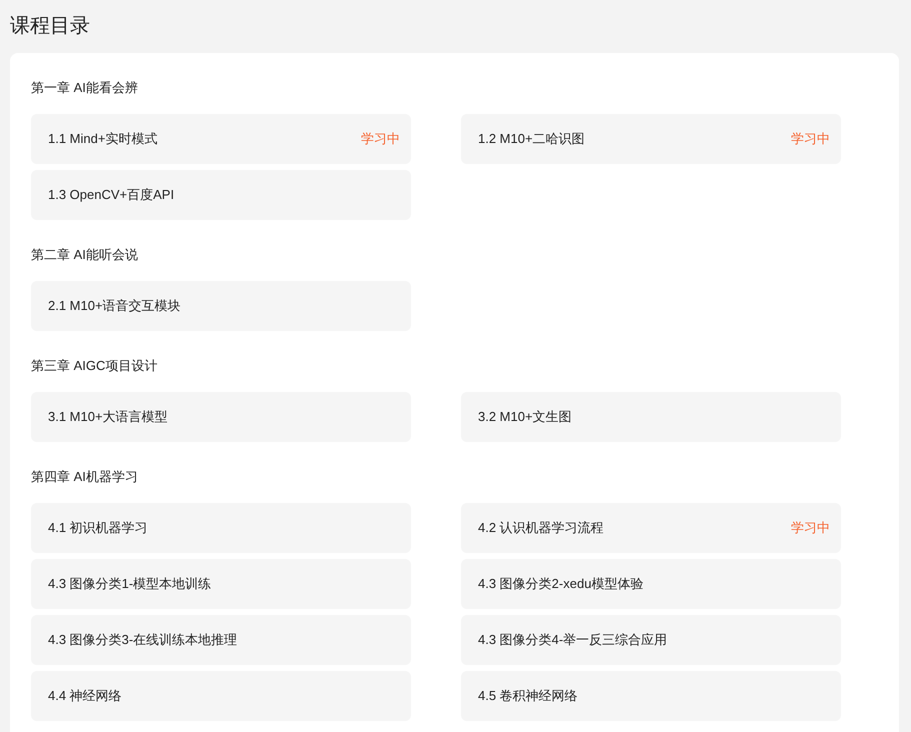  I want to click on lesson-title: 1.1 Mind+实时模式, so click(103, 139).